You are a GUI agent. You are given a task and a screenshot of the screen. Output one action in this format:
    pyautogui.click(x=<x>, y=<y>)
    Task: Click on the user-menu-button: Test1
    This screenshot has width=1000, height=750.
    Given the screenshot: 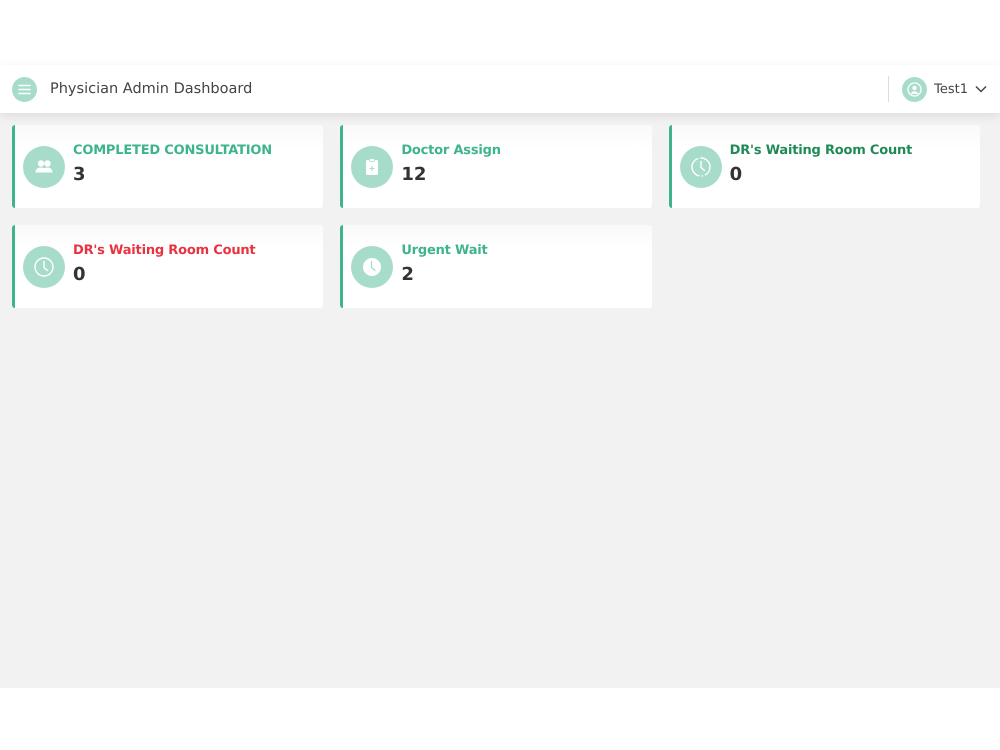 What is the action you would take?
    pyautogui.click(x=944, y=89)
    